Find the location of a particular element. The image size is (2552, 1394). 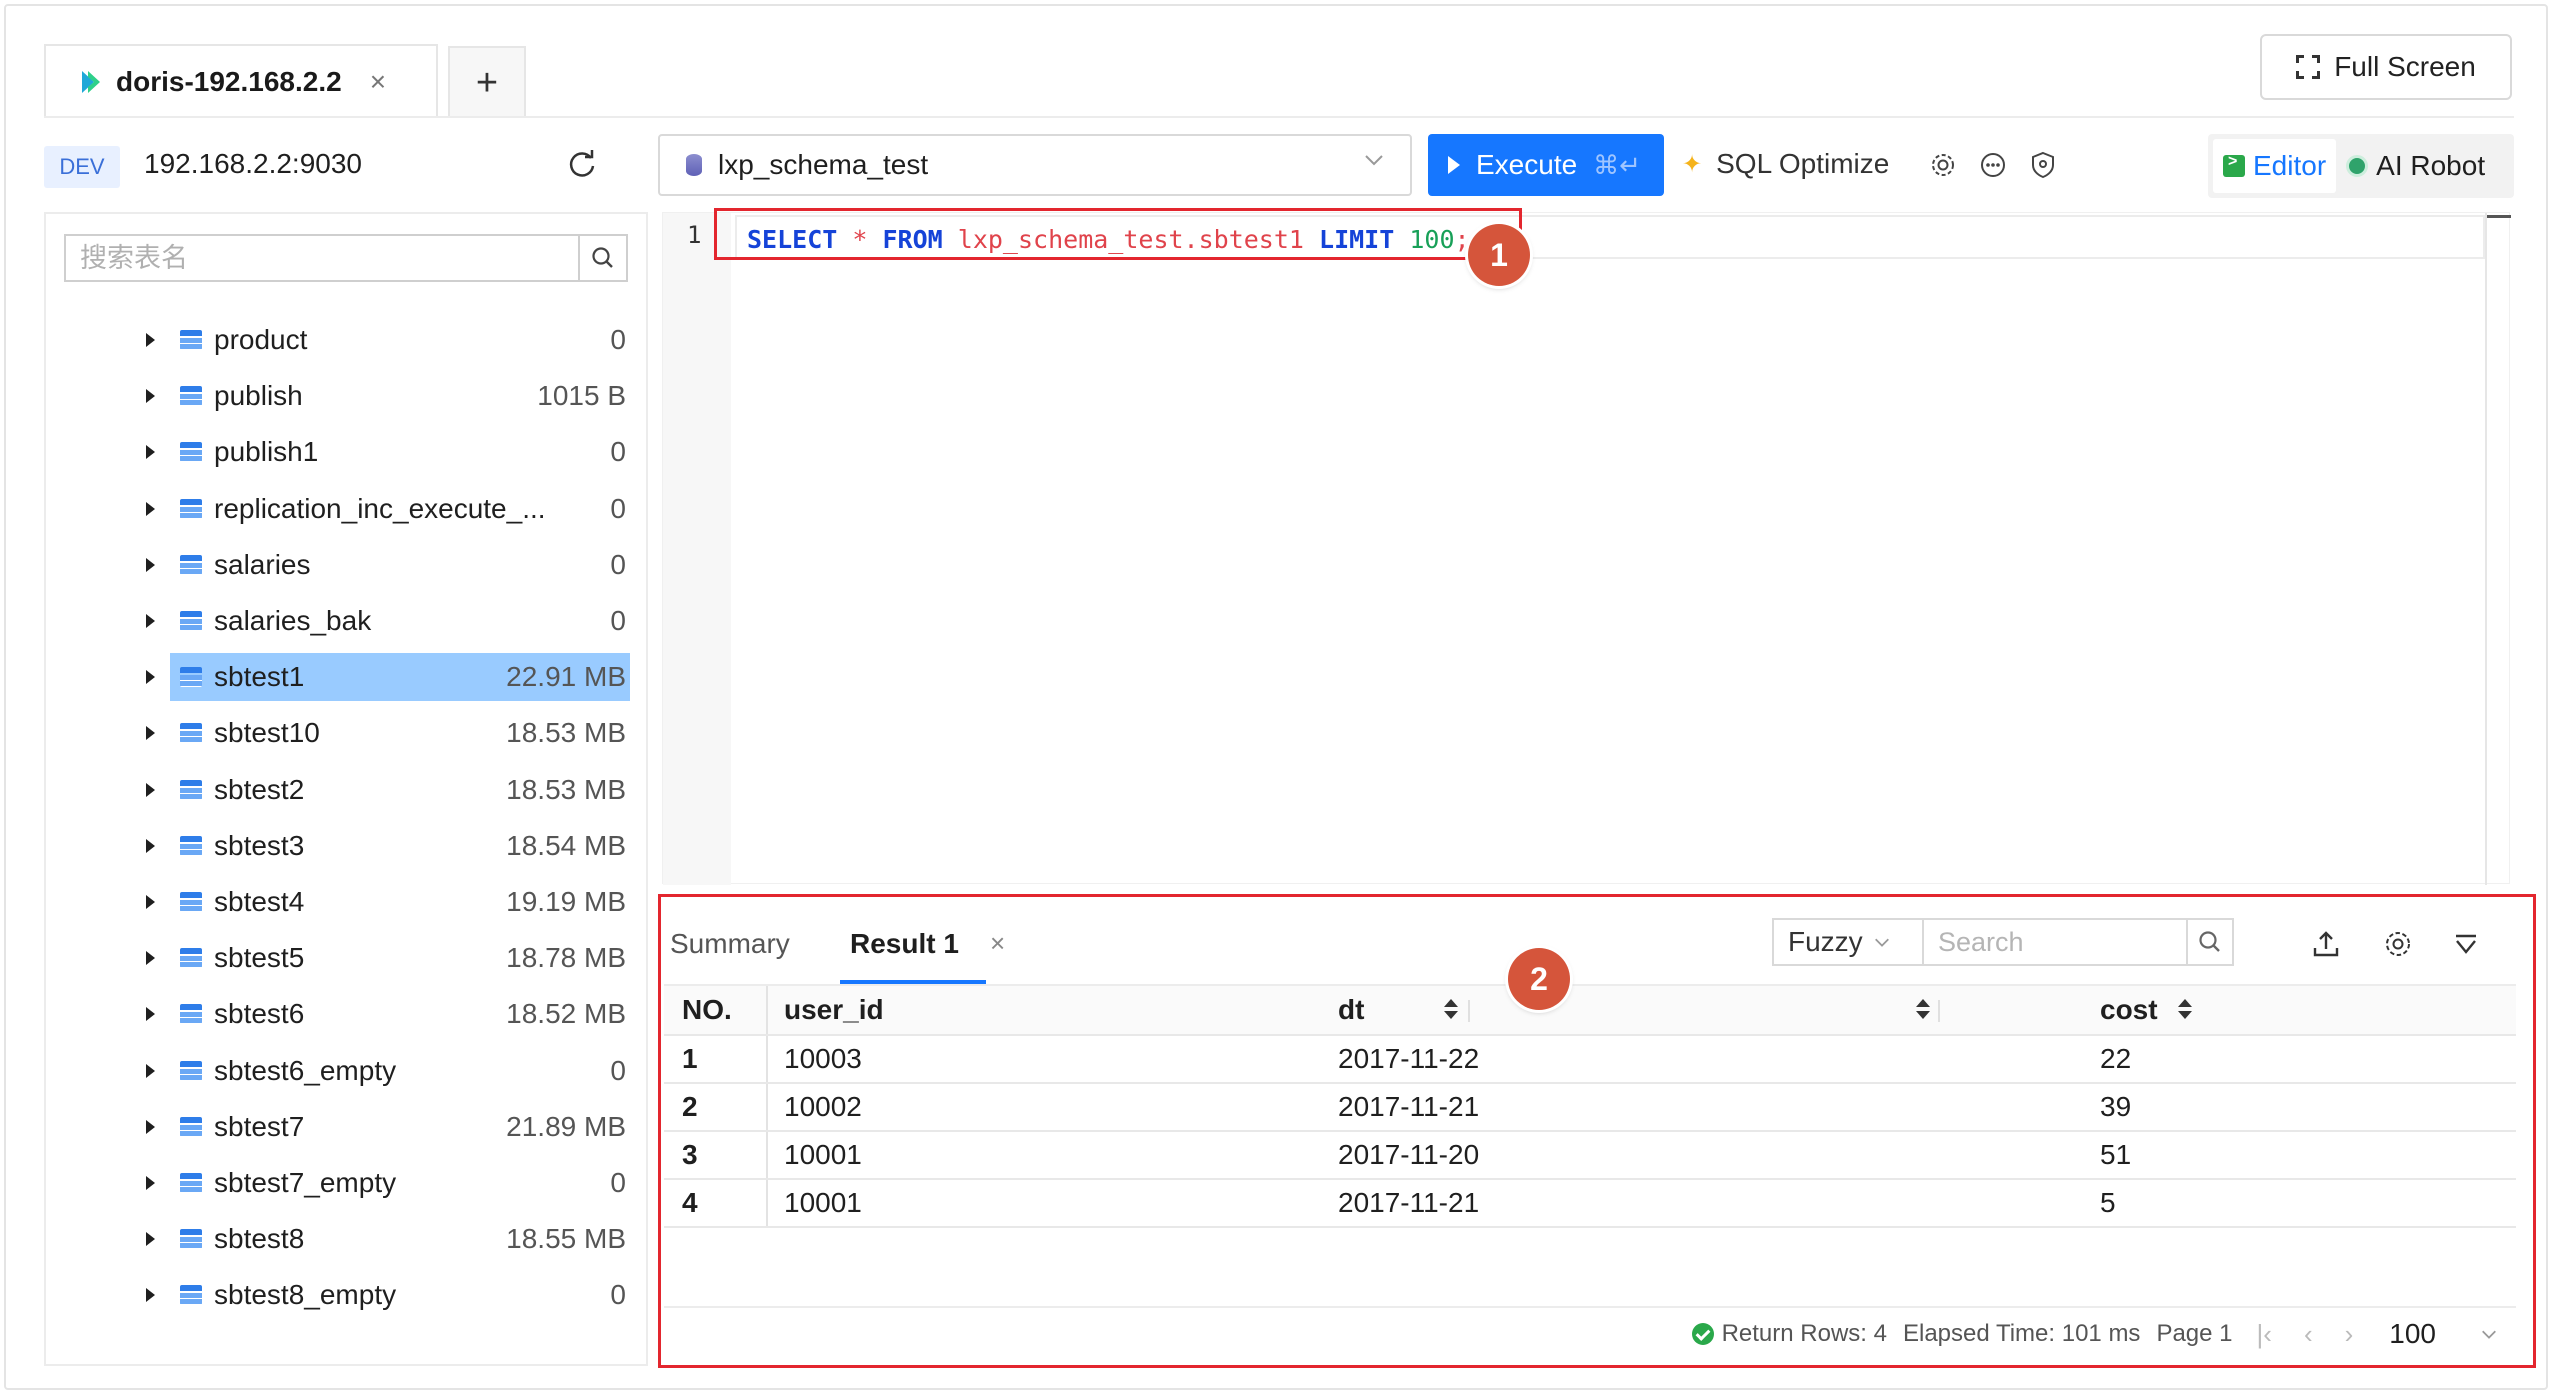

table-tree-item: sbtest7 21.89 MB is located at coordinates (348, 1127).